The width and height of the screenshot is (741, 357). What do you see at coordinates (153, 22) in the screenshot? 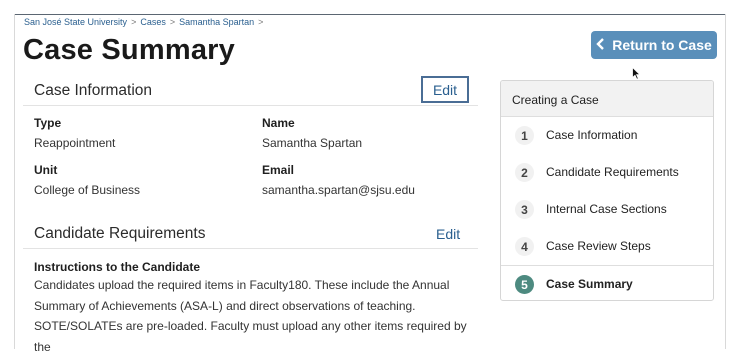
I see `breadcrumb-cases: Cases` at bounding box center [153, 22].